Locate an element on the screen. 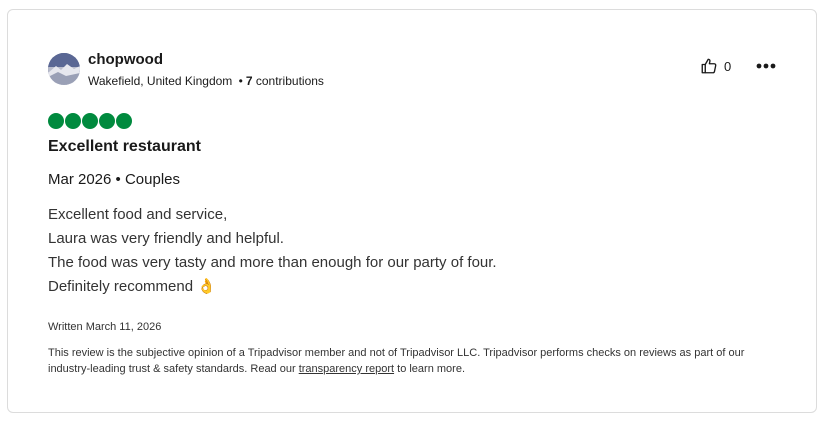 This screenshot has width=827, height=422. contributions-count: 7 is located at coordinates (249, 81).